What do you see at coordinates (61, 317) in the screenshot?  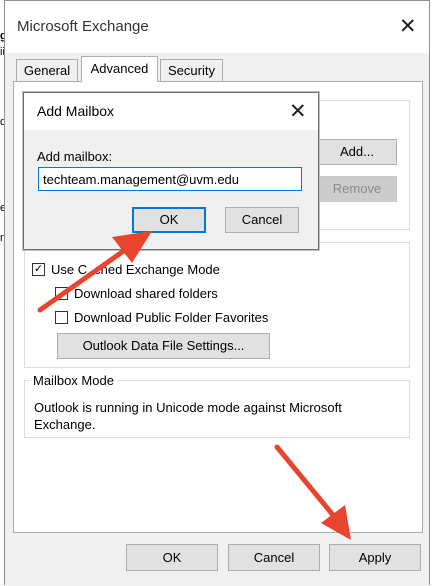 I see `download-public-favorites-checkbox` at bounding box center [61, 317].